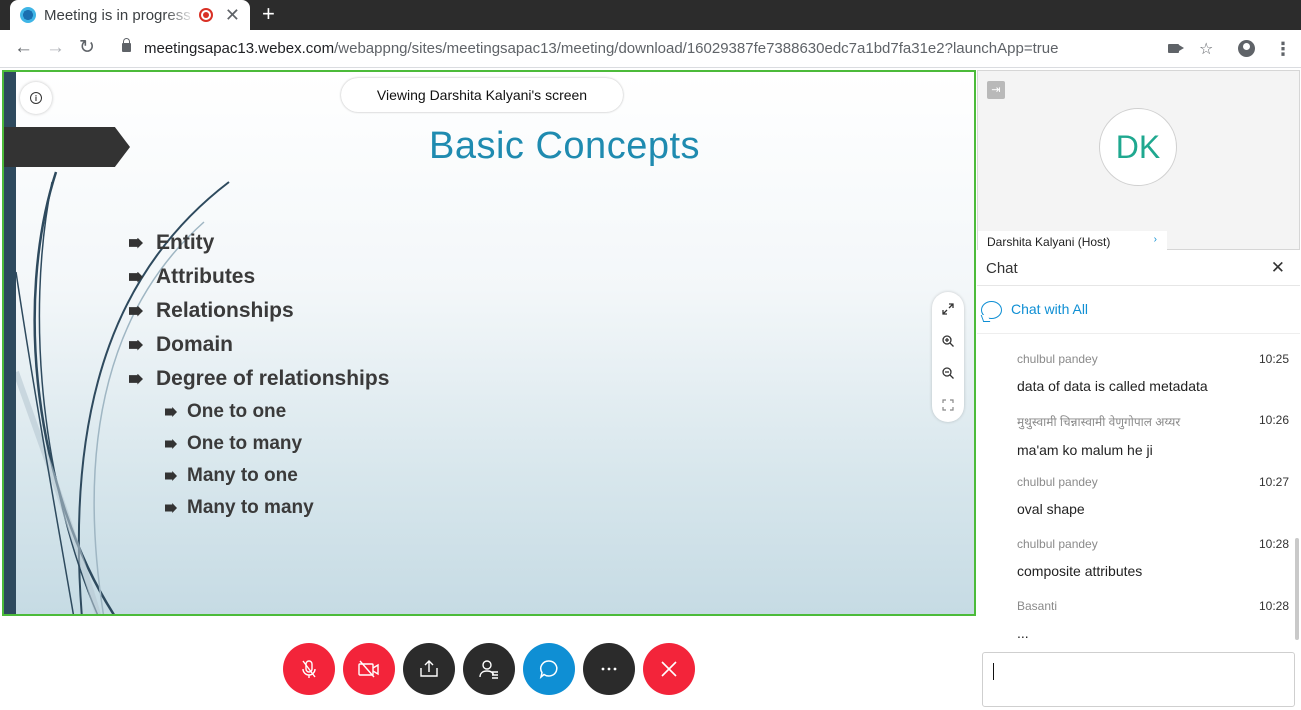  I want to click on webex-favicon-icon, so click(28, 15).